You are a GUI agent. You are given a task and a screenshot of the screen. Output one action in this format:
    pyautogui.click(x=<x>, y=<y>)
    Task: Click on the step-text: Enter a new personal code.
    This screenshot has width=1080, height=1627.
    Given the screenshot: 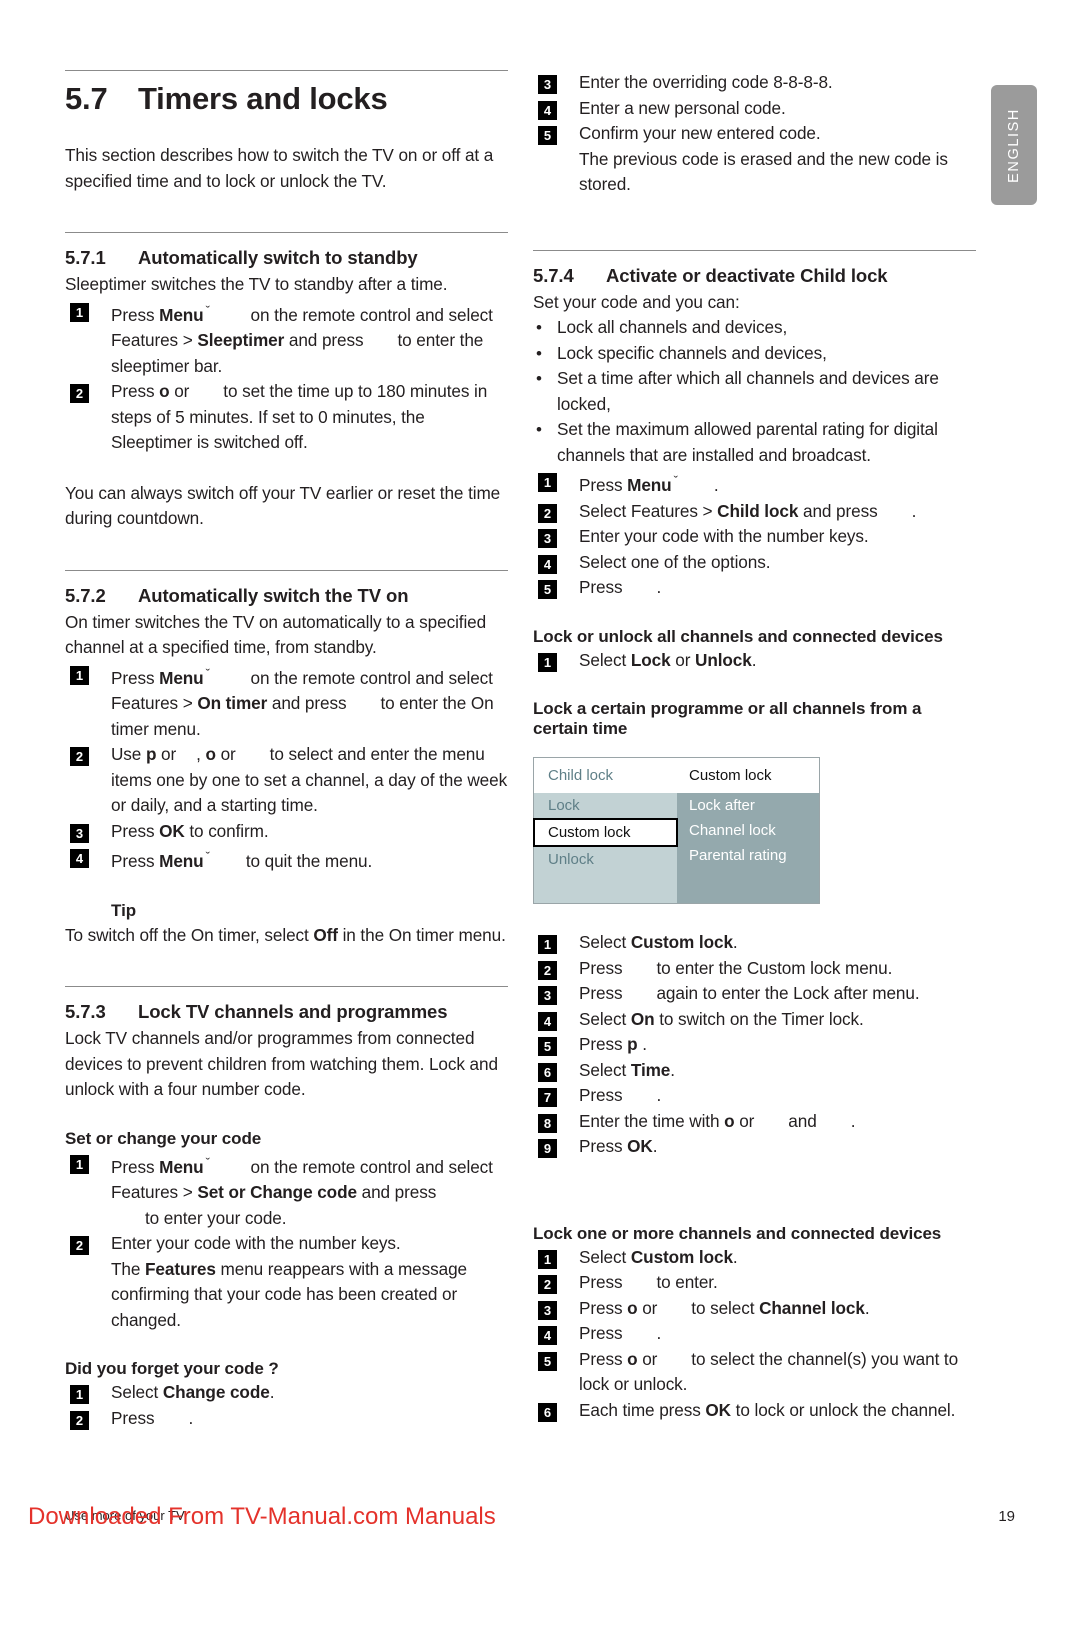 What is the action you would take?
    pyautogui.click(x=682, y=107)
    